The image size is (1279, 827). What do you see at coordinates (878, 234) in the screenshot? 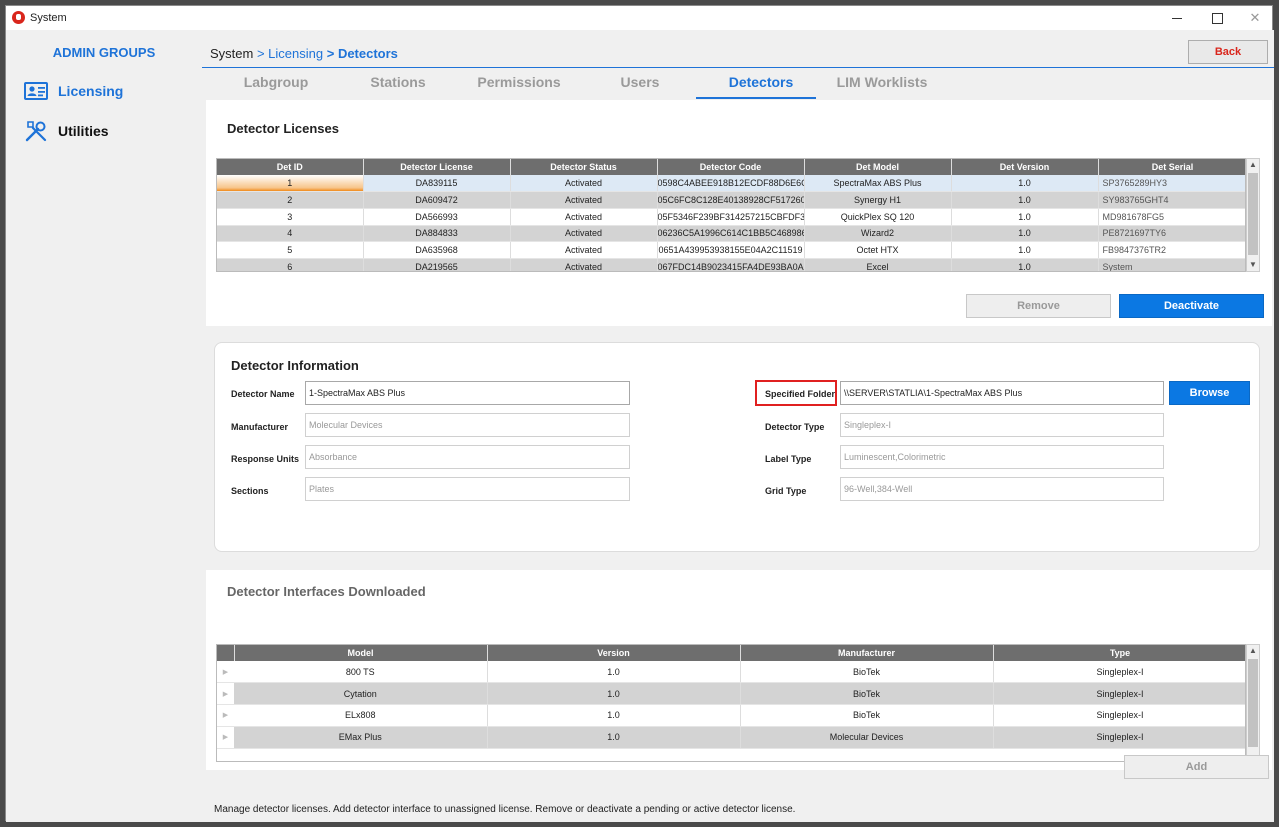
I see `table-cell: Wizard2` at bounding box center [878, 234].